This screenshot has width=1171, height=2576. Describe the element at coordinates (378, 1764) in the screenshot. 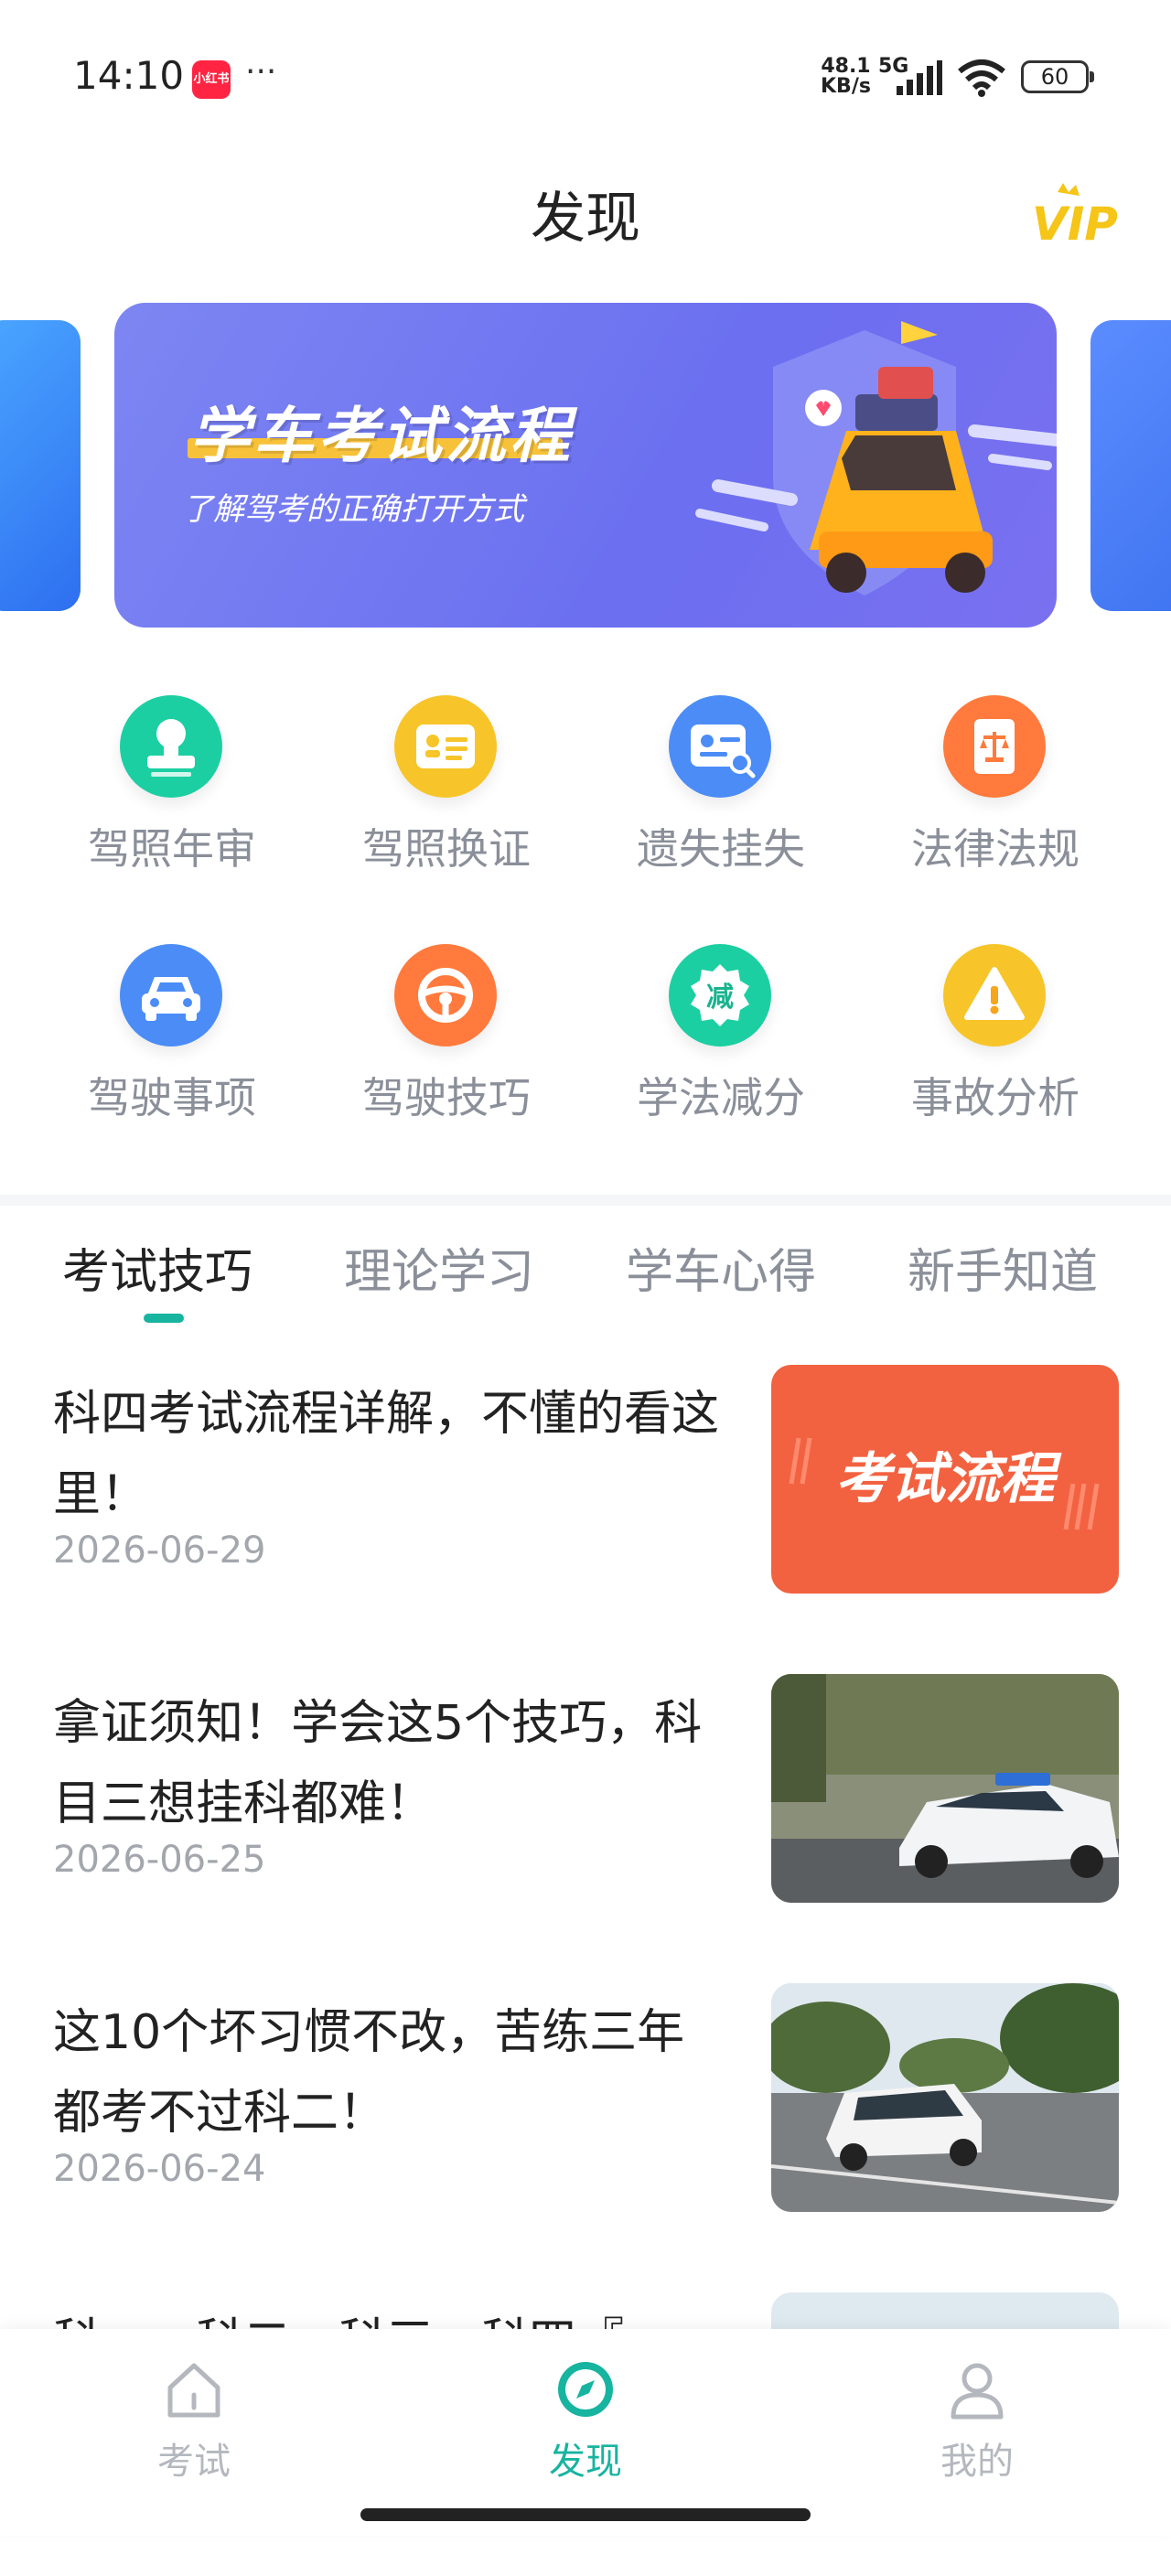

I see `article-title: 拿证须知！学会这5个技巧，科目三想挂科都难！` at that location.